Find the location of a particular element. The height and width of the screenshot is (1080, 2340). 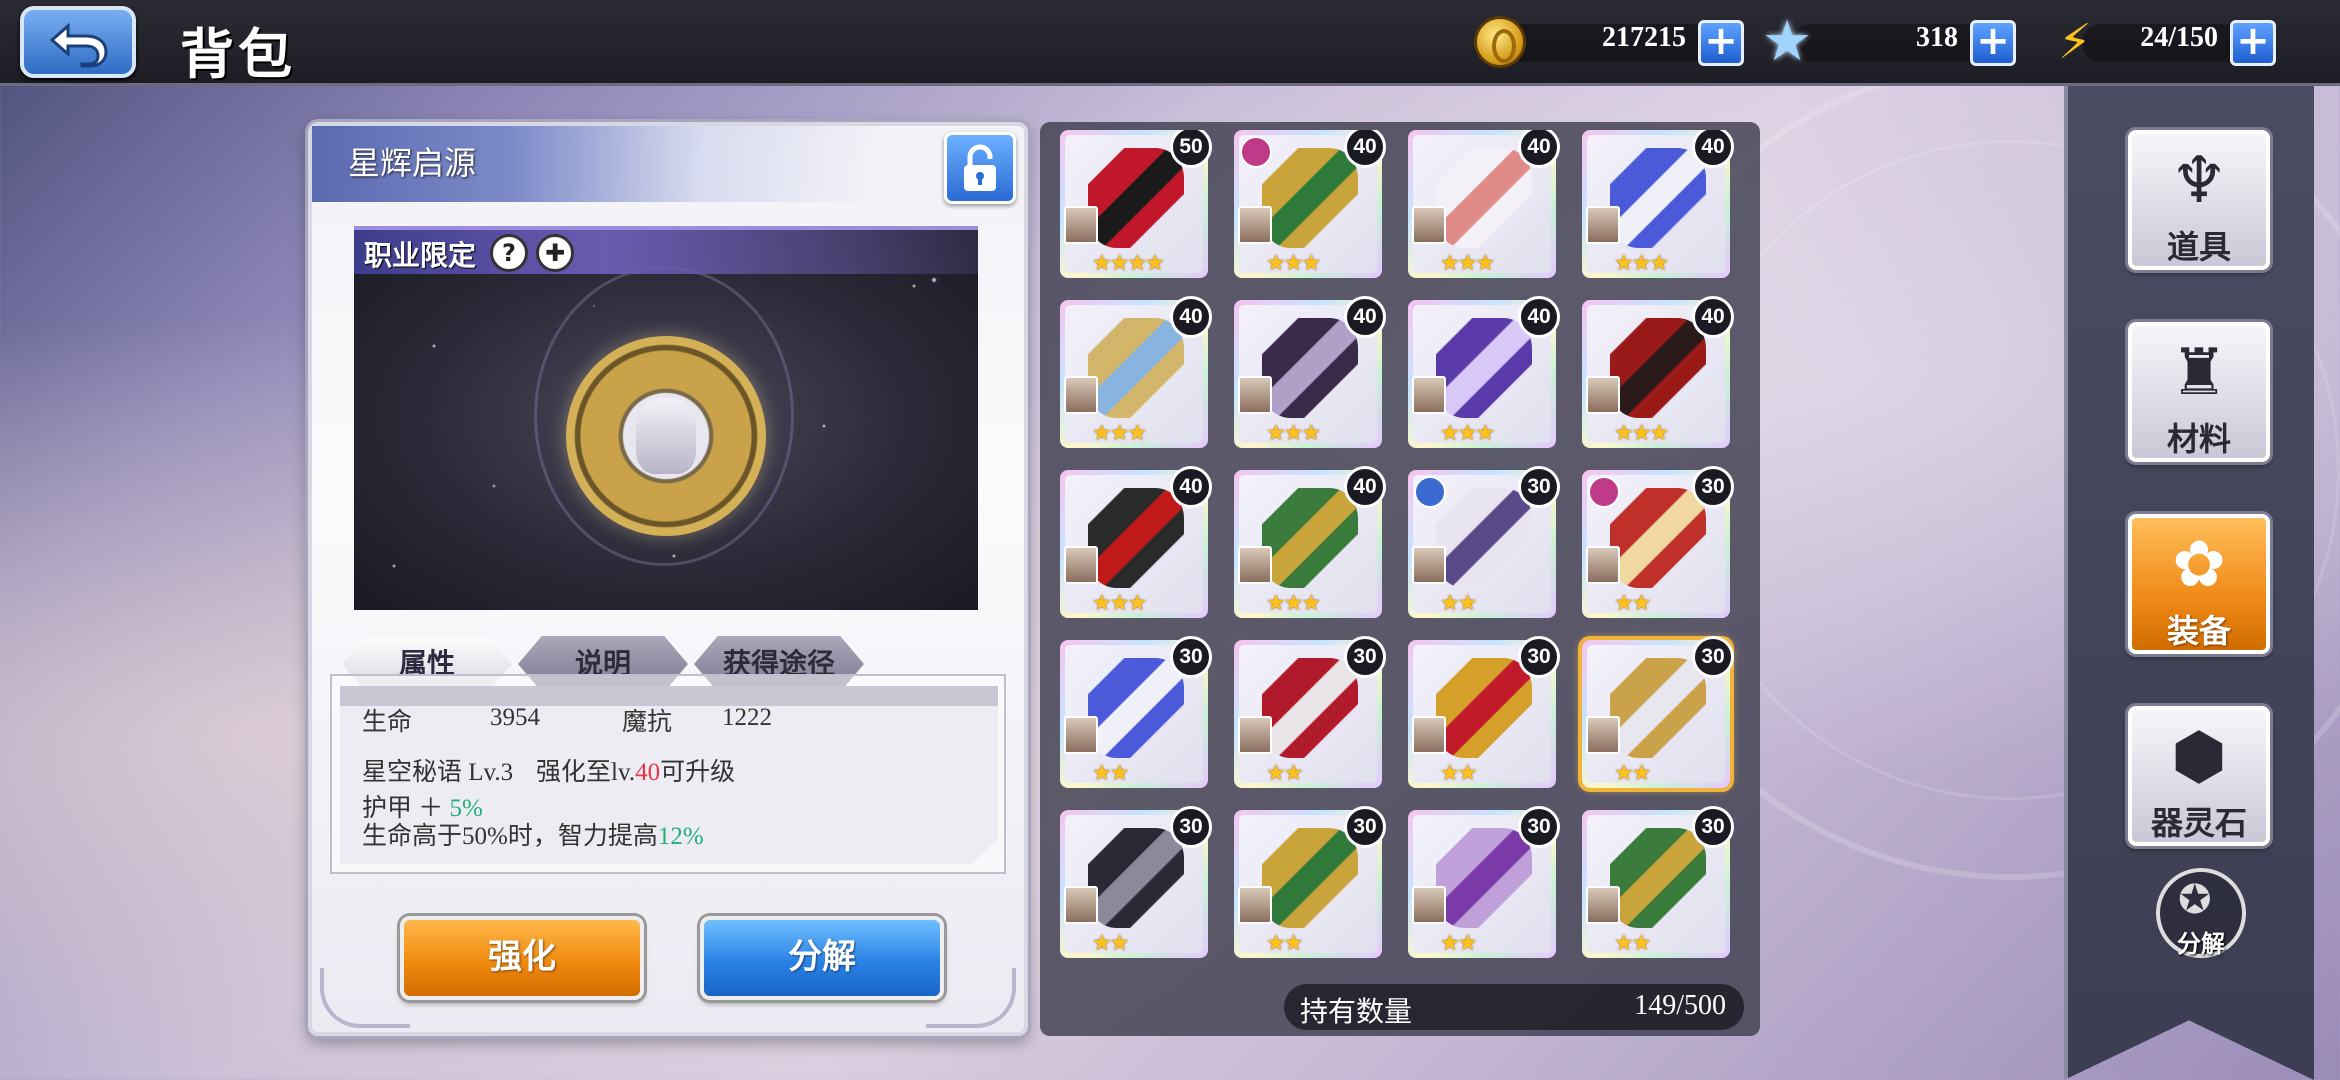

back-arrow-icon is located at coordinates (78, 45).